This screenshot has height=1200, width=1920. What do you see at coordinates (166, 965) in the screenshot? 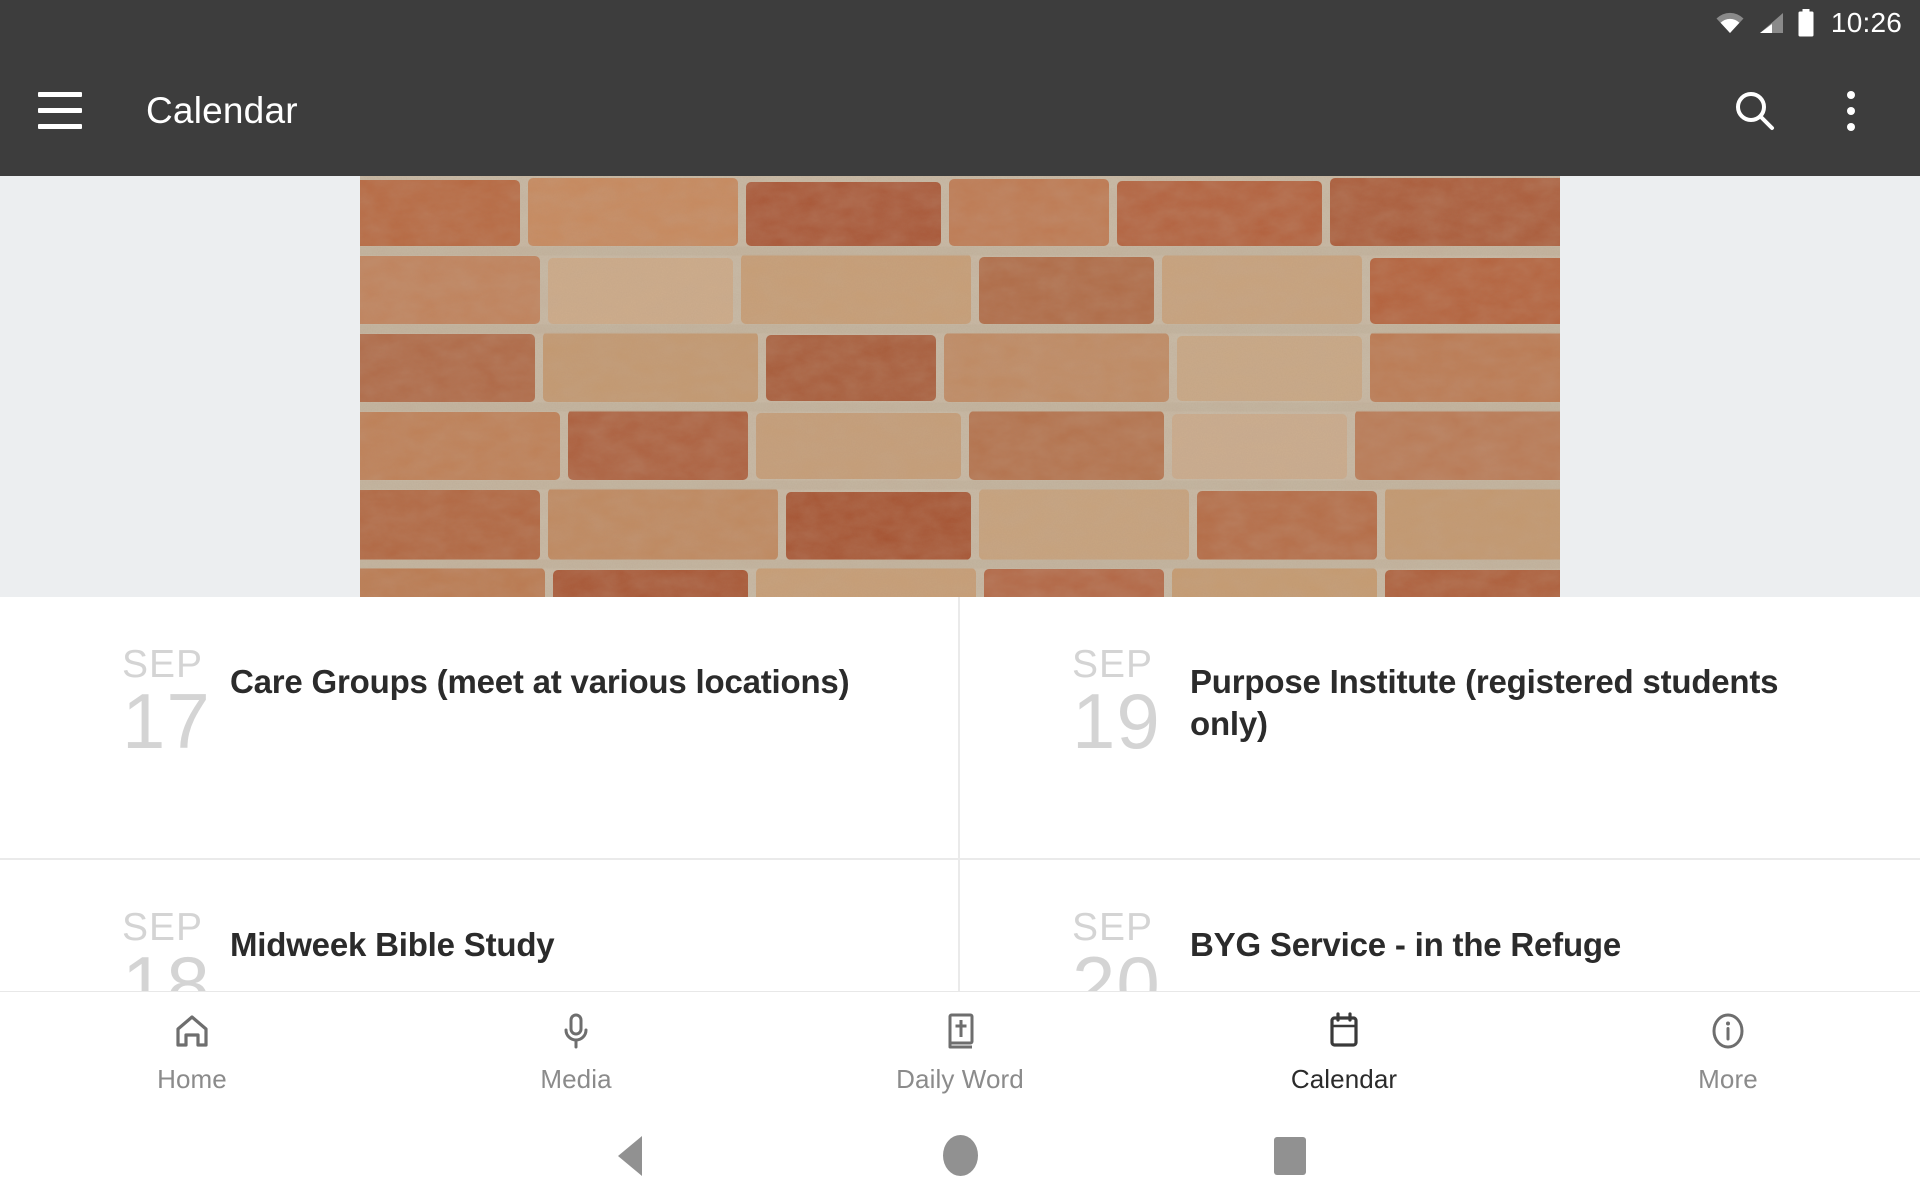
I see `event-day: 18` at bounding box center [166, 965].